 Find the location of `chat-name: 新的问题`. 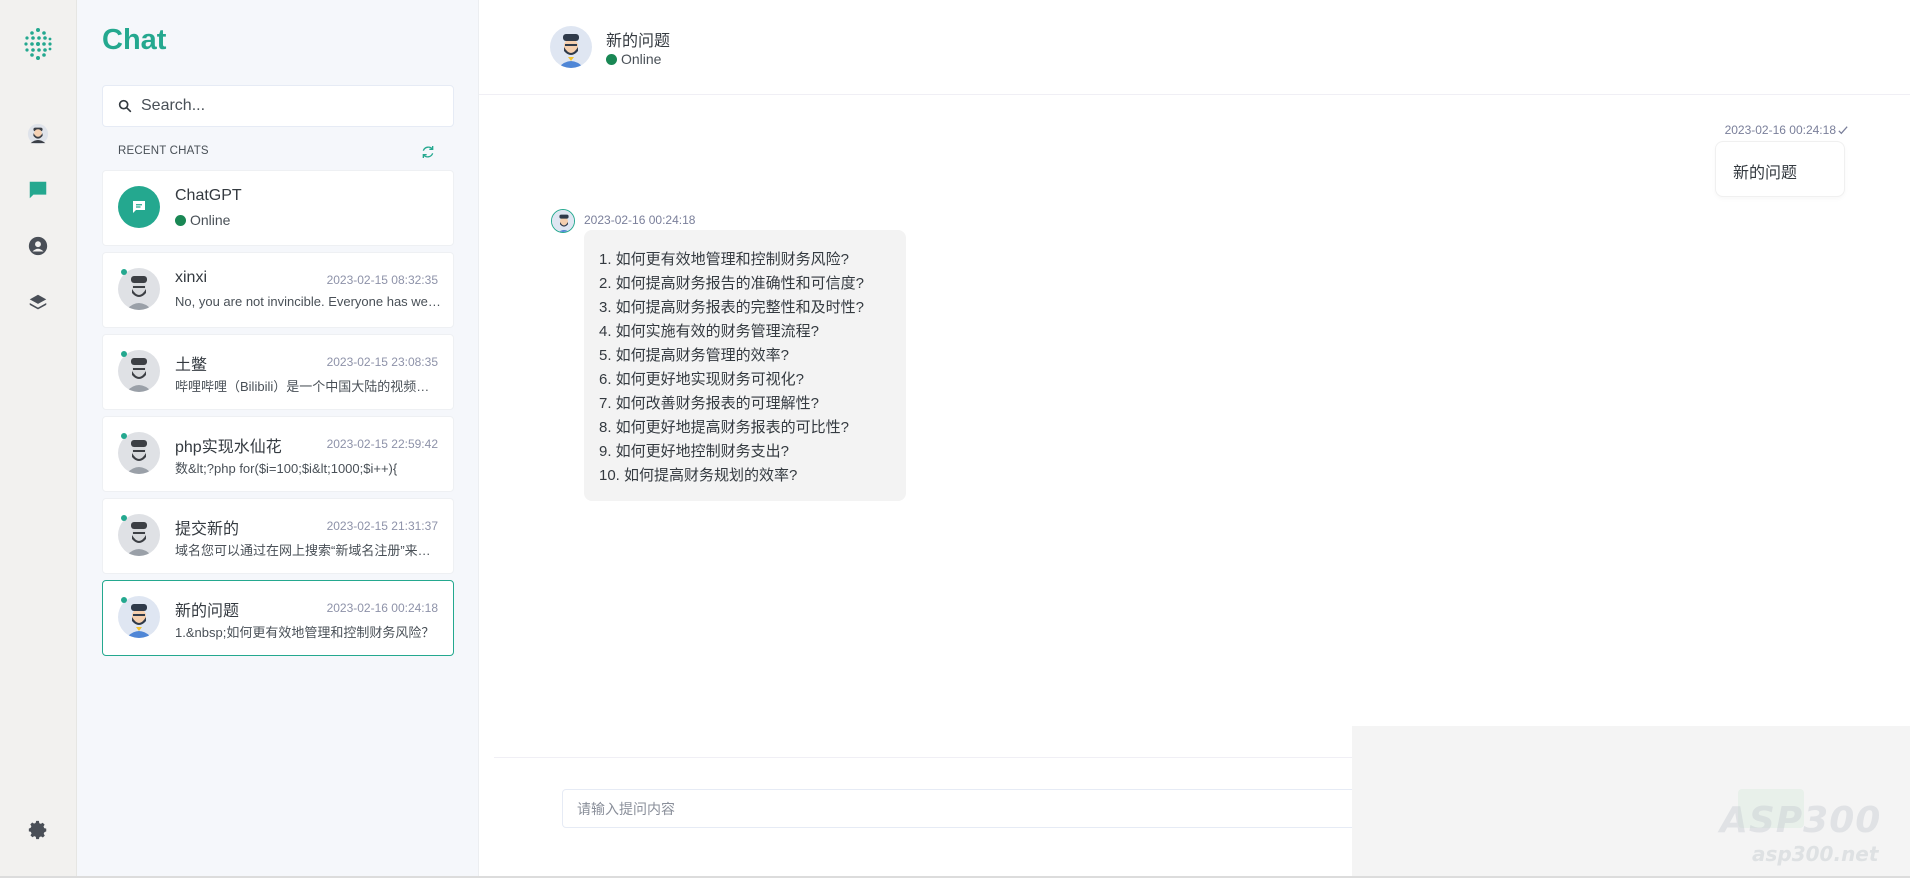

chat-name: 新的问题 is located at coordinates (207, 611).